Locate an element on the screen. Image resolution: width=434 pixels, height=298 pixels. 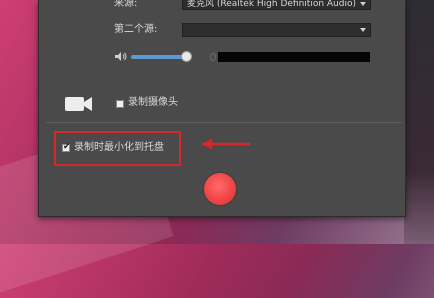
source-label: 来源: is located at coordinates (126, 4).